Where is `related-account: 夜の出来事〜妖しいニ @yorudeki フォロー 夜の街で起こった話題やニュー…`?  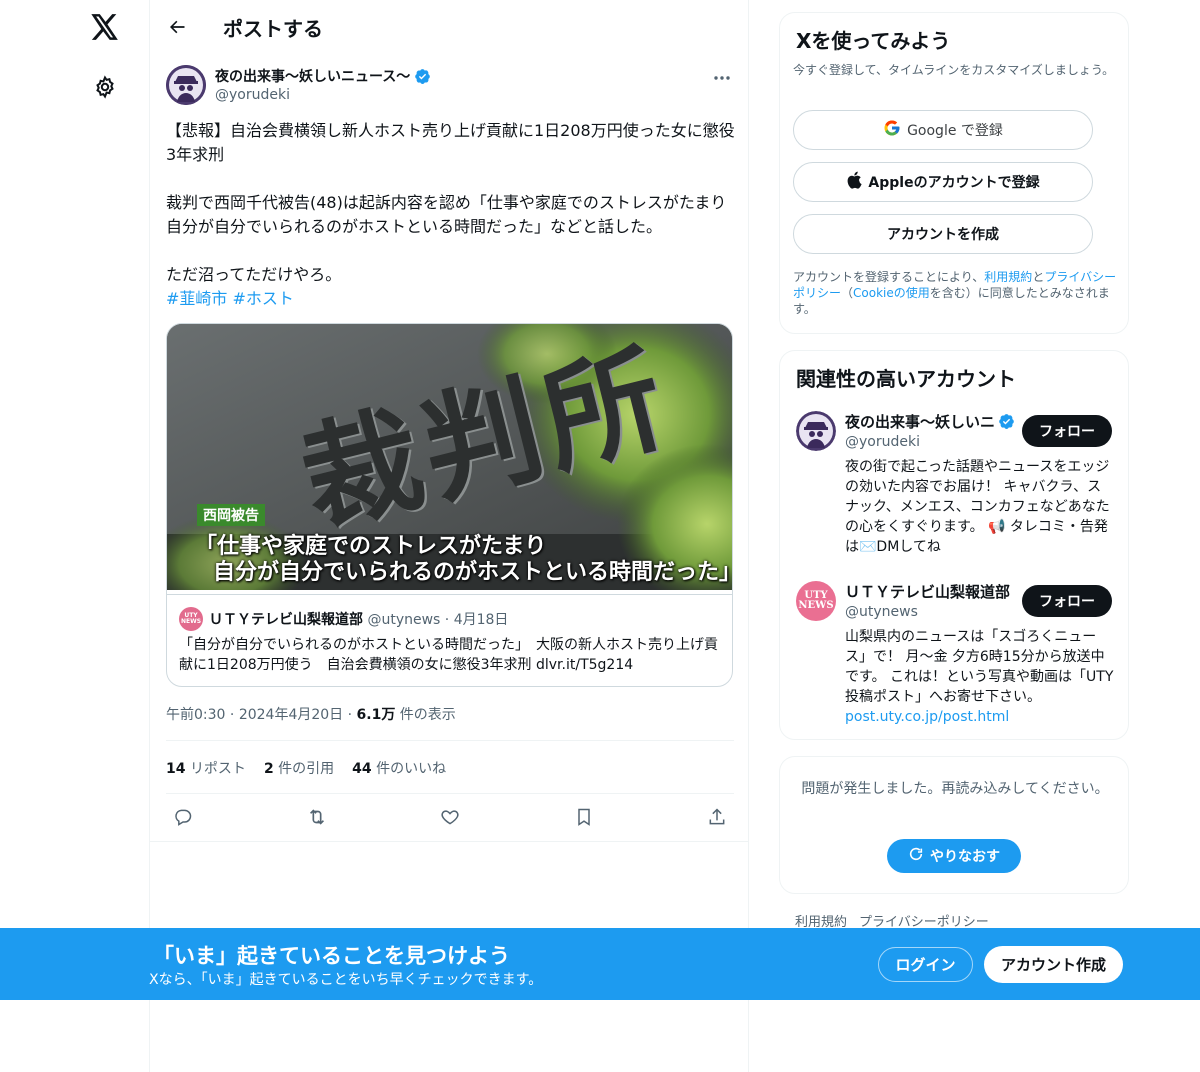
related-account: 夜の出来事〜妖しいニ @yorudeki フォロー 夜の街で起こった話題やニュー… is located at coordinates (955, 486).